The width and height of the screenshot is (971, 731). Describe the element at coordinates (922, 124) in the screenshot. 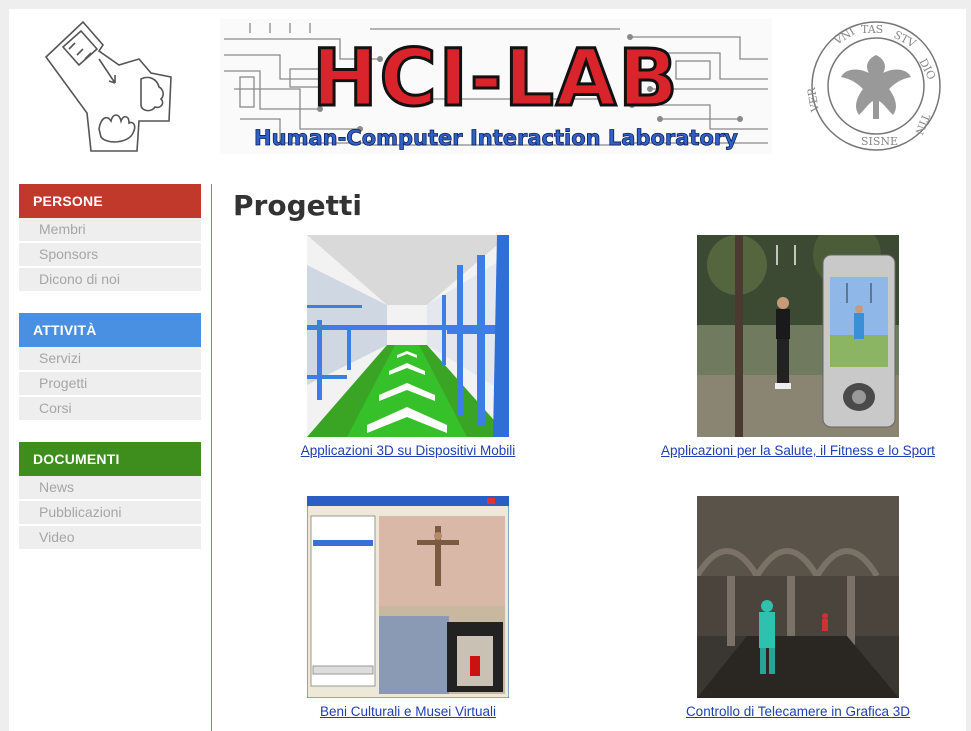

I see `svg-text: TIN` at that location.